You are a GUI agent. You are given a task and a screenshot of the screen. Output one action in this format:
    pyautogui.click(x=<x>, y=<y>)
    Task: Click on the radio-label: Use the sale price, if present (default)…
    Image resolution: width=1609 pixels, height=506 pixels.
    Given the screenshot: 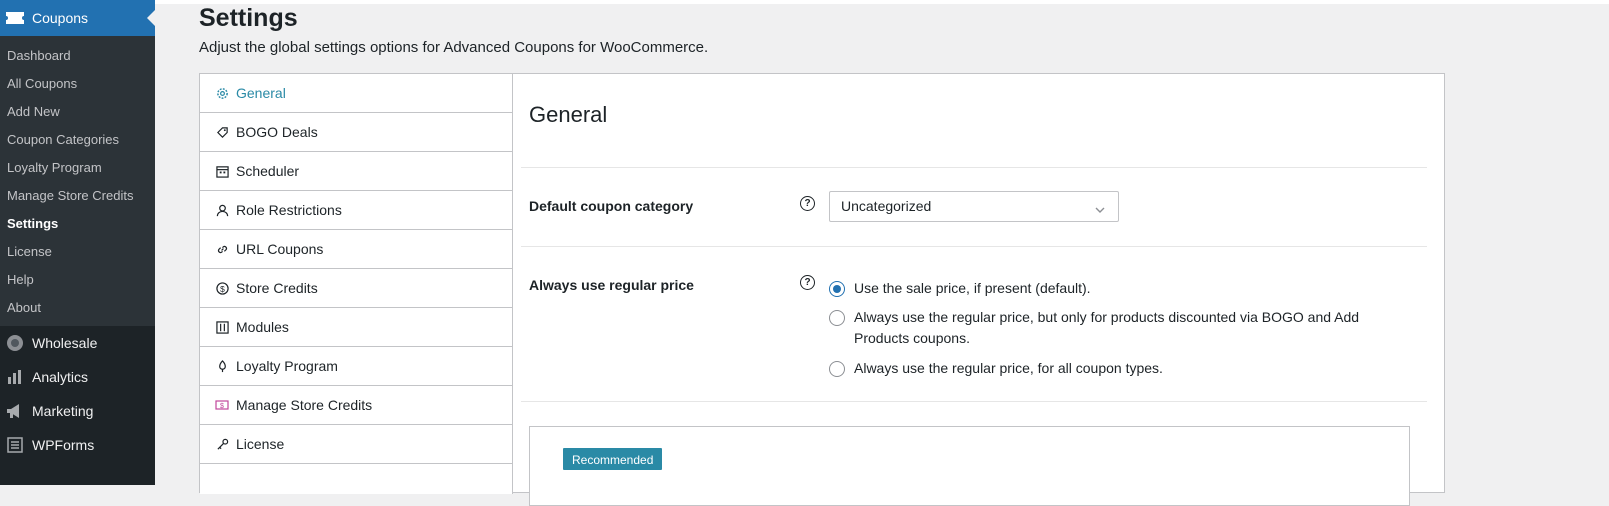 What is the action you would take?
    pyautogui.click(x=972, y=288)
    